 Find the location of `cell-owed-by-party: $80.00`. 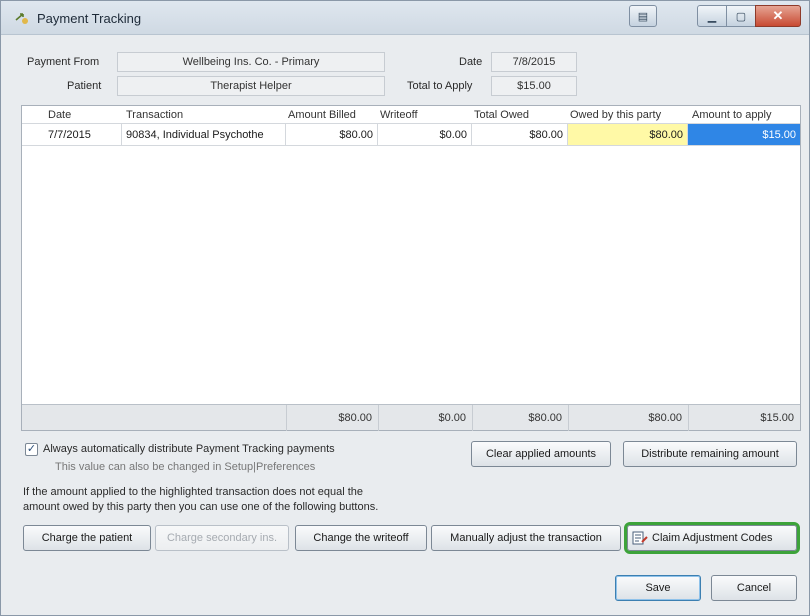

cell-owed-by-party: $80.00 is located at coordinates (628, 134).